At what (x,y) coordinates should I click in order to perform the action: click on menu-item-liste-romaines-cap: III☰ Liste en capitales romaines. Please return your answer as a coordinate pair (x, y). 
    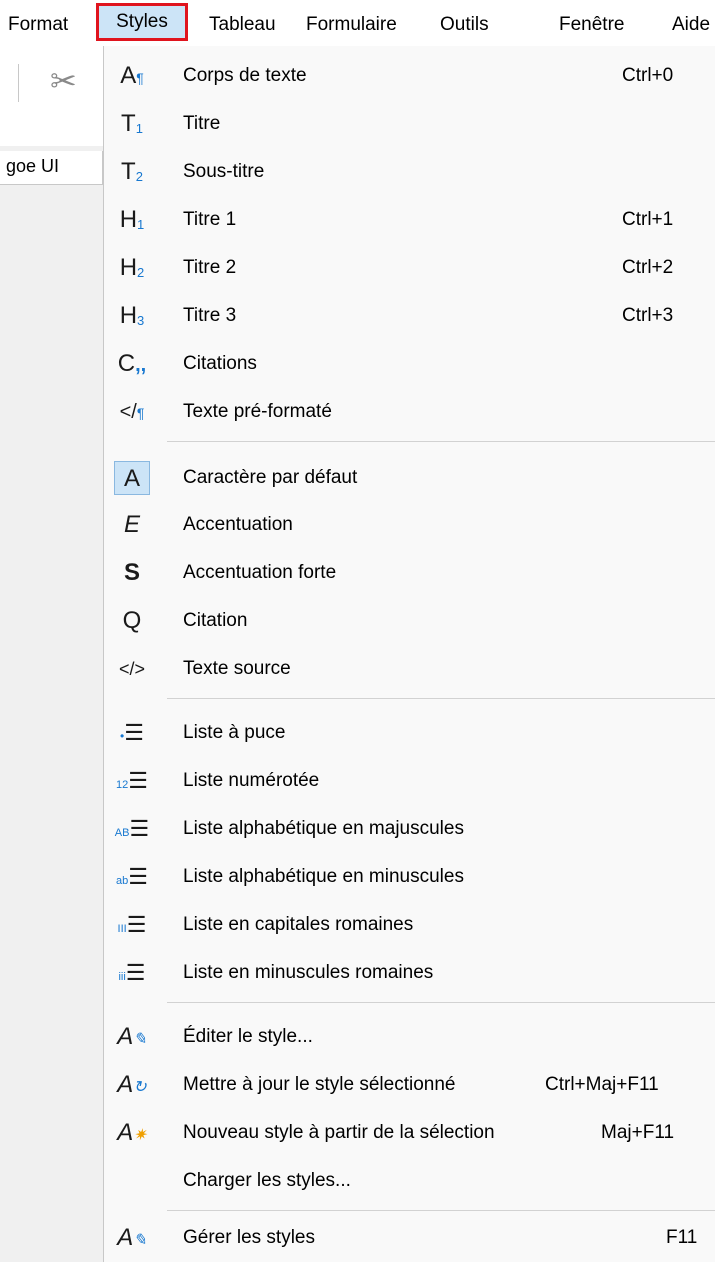
    Looking at the image, I should click on (409, 925).